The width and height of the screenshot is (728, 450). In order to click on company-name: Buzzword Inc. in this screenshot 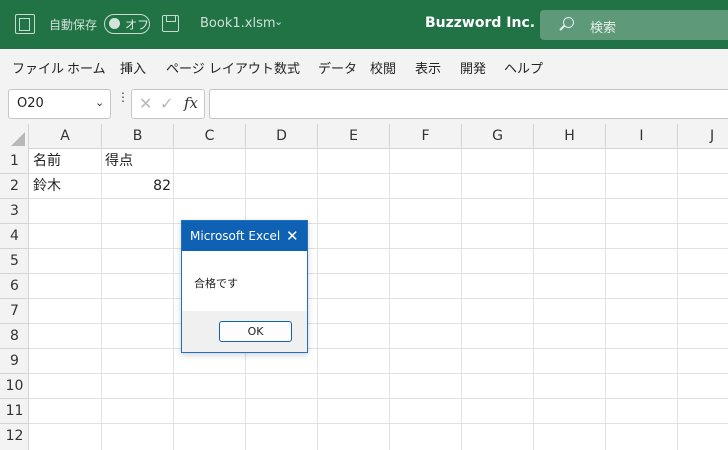, I will do `click(480, 23)`.